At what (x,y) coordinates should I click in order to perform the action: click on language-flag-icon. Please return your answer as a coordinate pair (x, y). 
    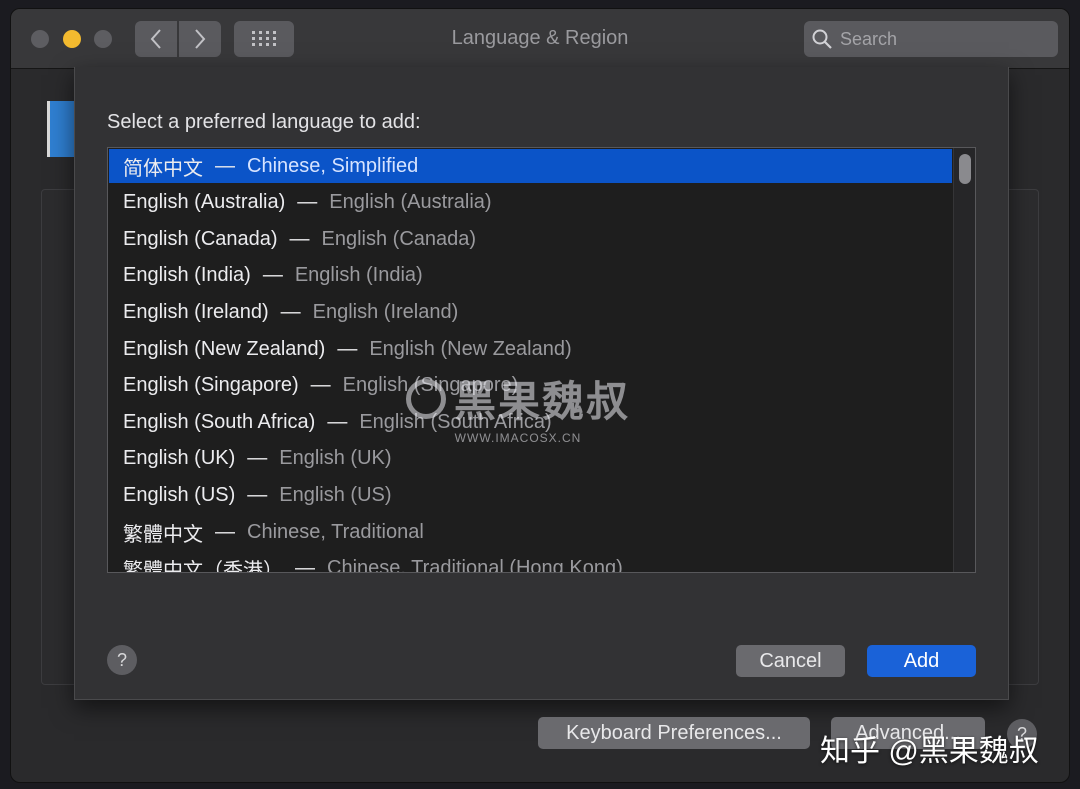
    Looking at the image, I should click on (62, 129).